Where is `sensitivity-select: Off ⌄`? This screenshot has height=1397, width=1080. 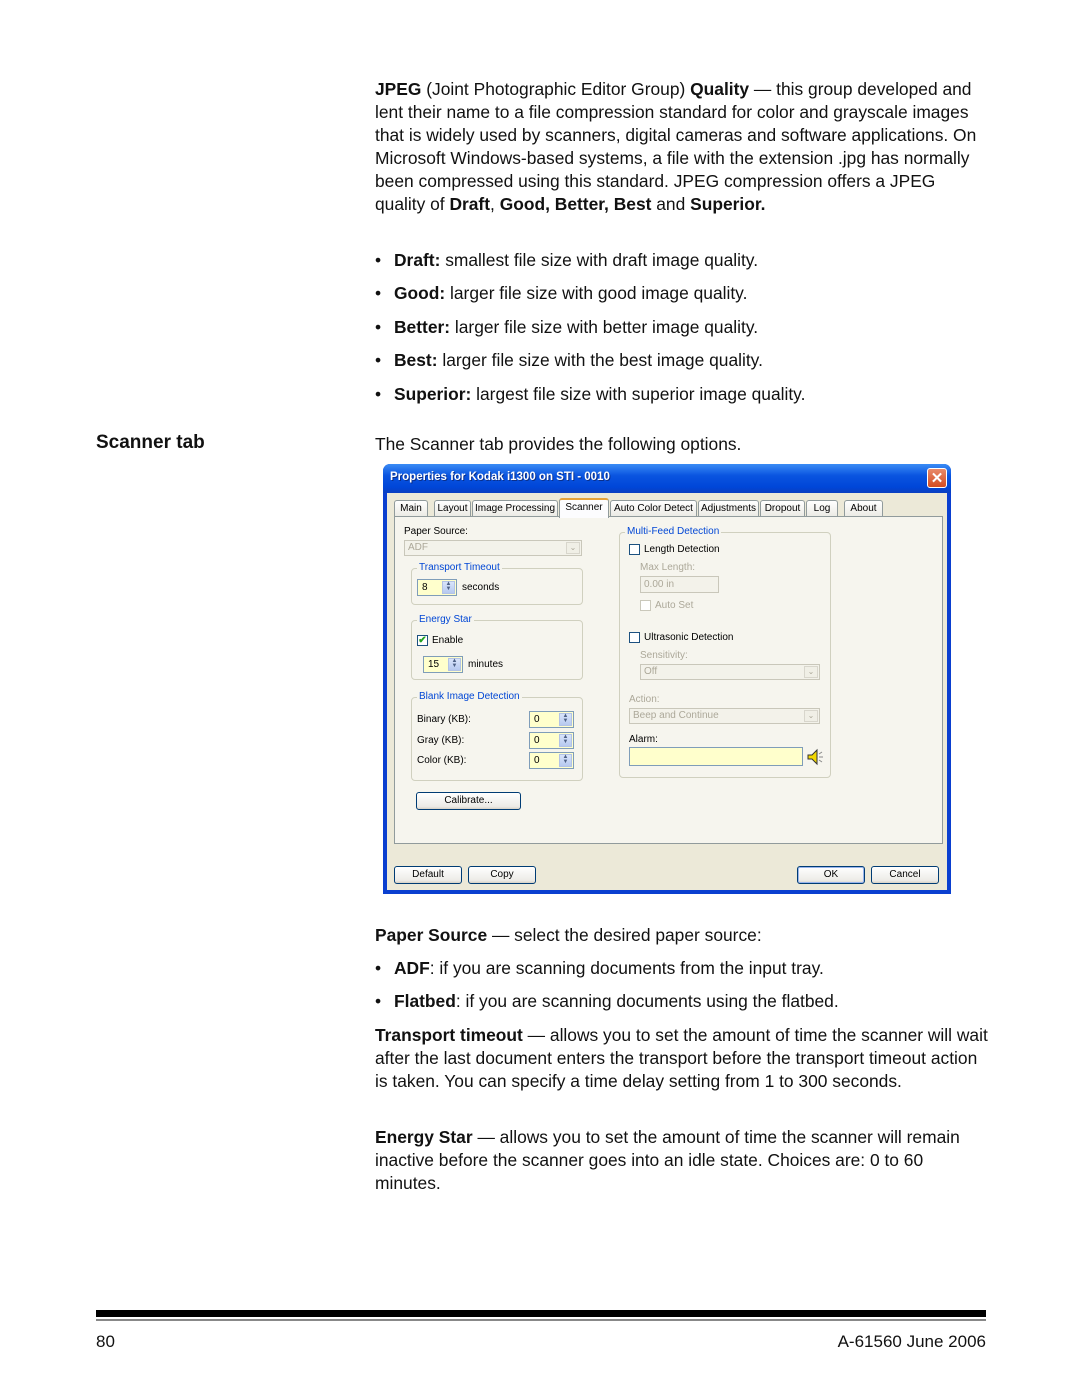 sensitivity-select: Off ⌄ is located at coordinates (730, 672).